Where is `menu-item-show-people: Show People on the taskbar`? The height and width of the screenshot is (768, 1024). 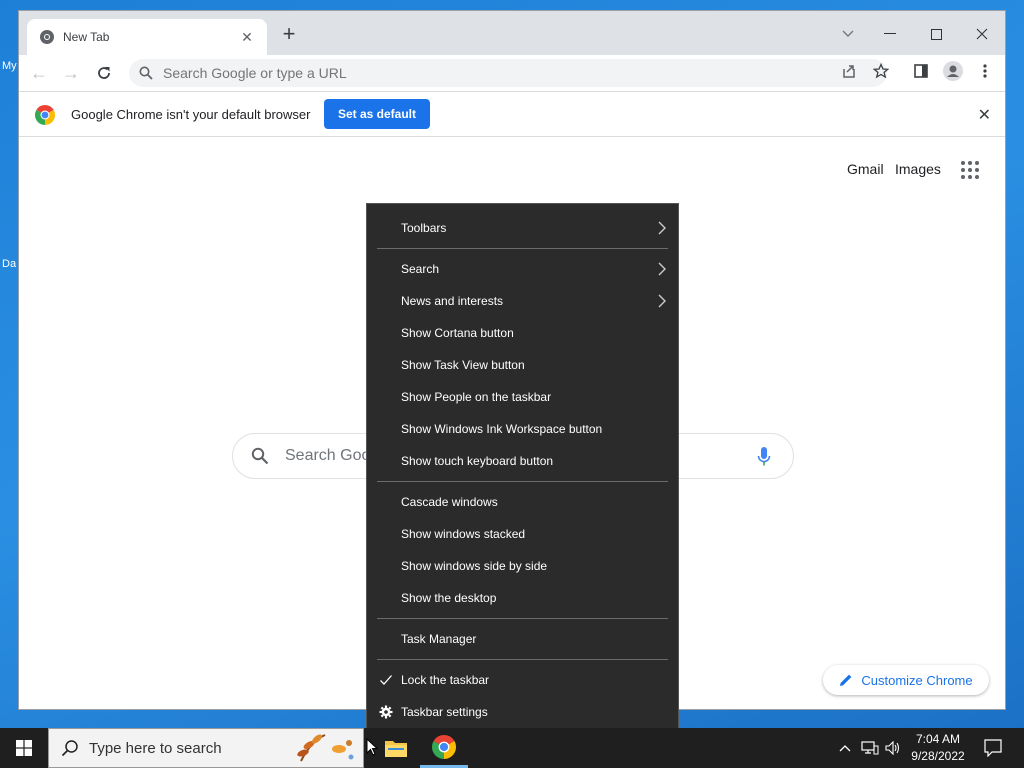
menu-item-show-people: Show People on the taskbar is located at coordinates (522, 397).